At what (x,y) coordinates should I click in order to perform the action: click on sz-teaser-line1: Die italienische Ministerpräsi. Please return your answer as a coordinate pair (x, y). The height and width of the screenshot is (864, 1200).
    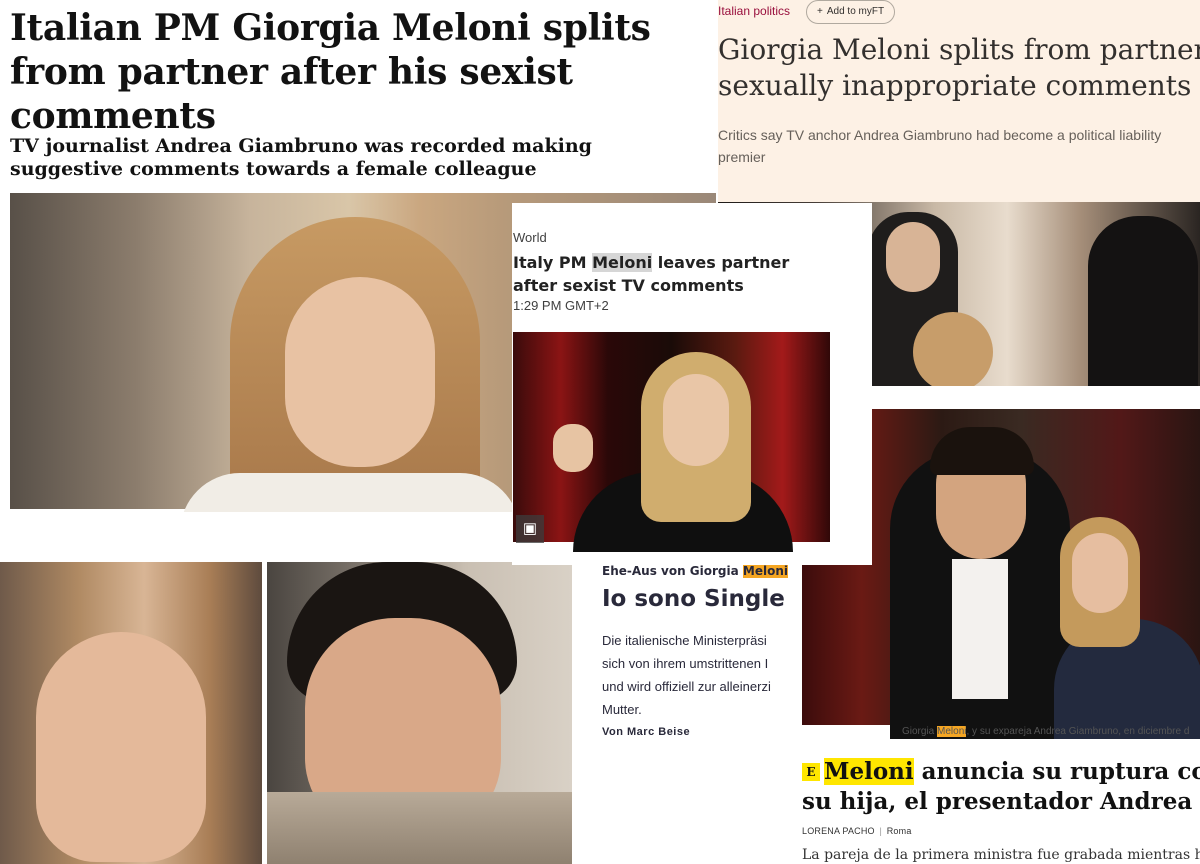
    Looking at the image, I should click on (684, 640).